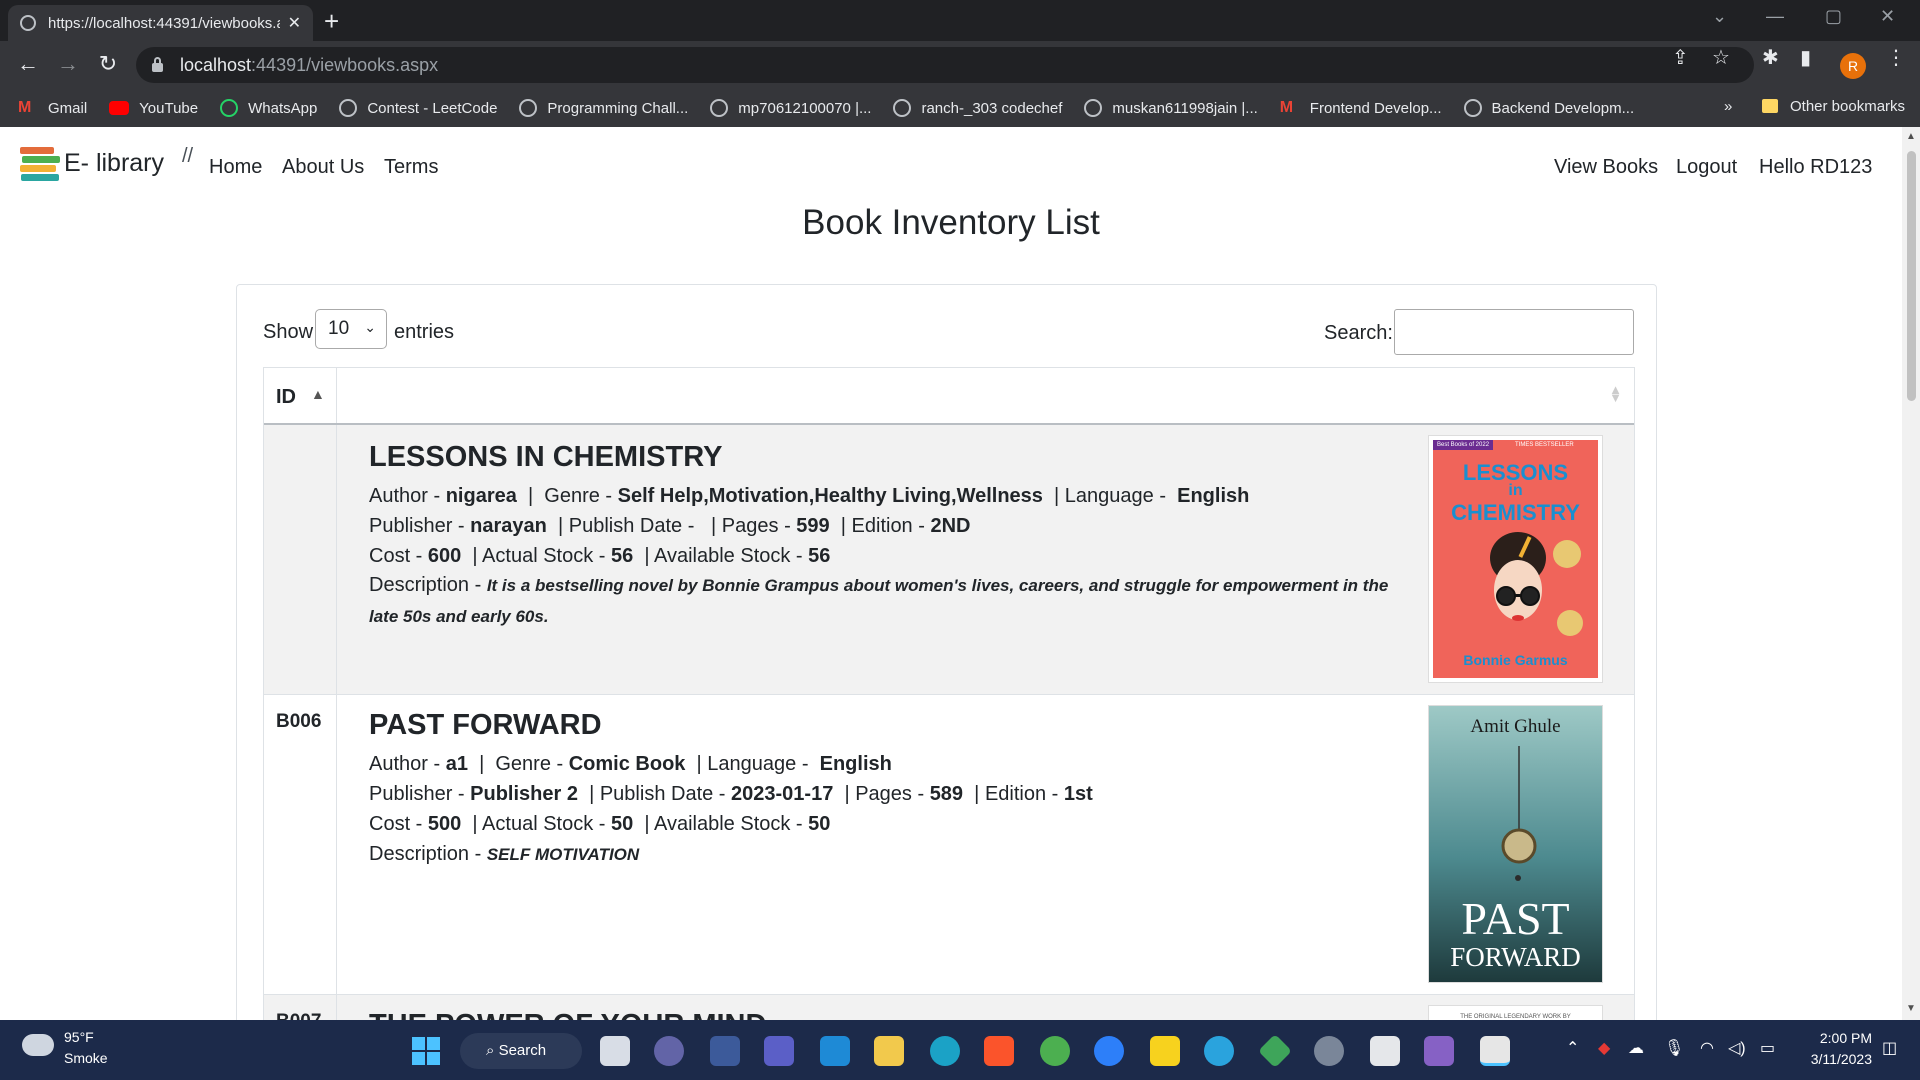  What do you see at coordinates (1463, 445) in the screenshot?
I see `cover-badge: Best Books of 2022` at bounding box center [1463, 445].